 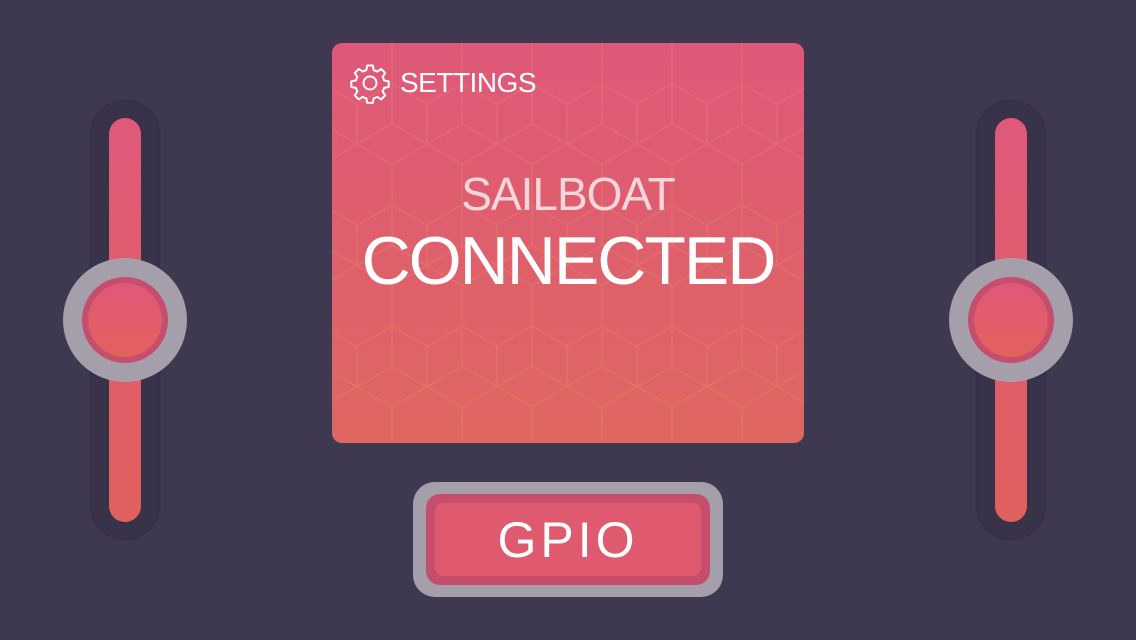 I want to click on settings-button: SETTINGS, so click(x=442, y=83).